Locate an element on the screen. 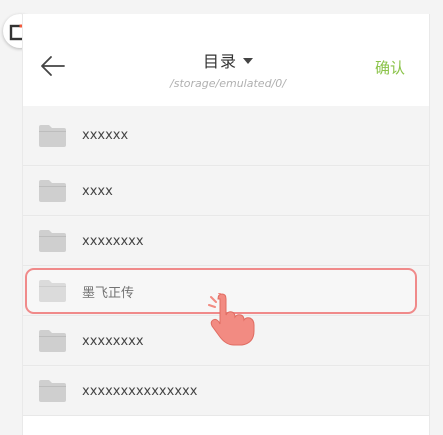  folder-label: xxxx is located at coordinates (97, 191).